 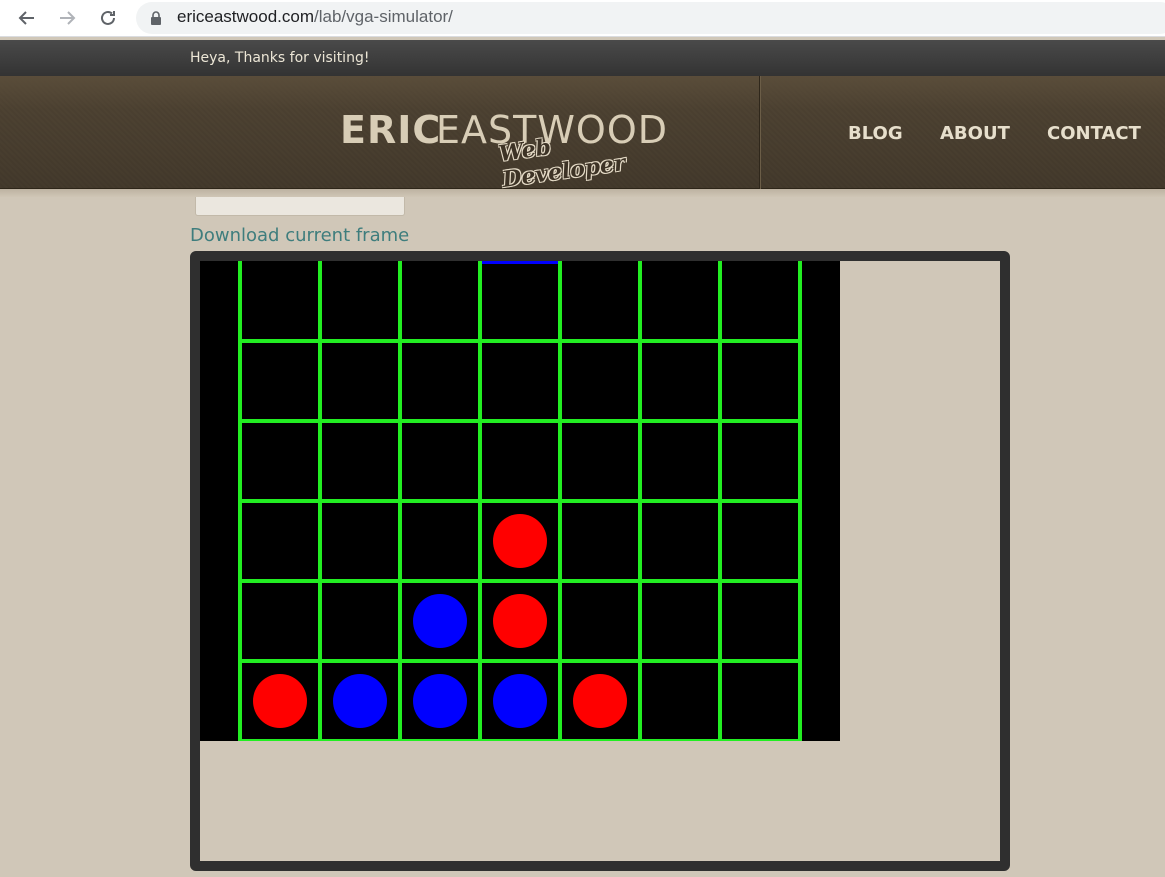 What do you see at coordinates (280, 58) in the screenshot?
I see `greeting-text: Heya, Thanks for visiting!` at bounding box center [280, 58].